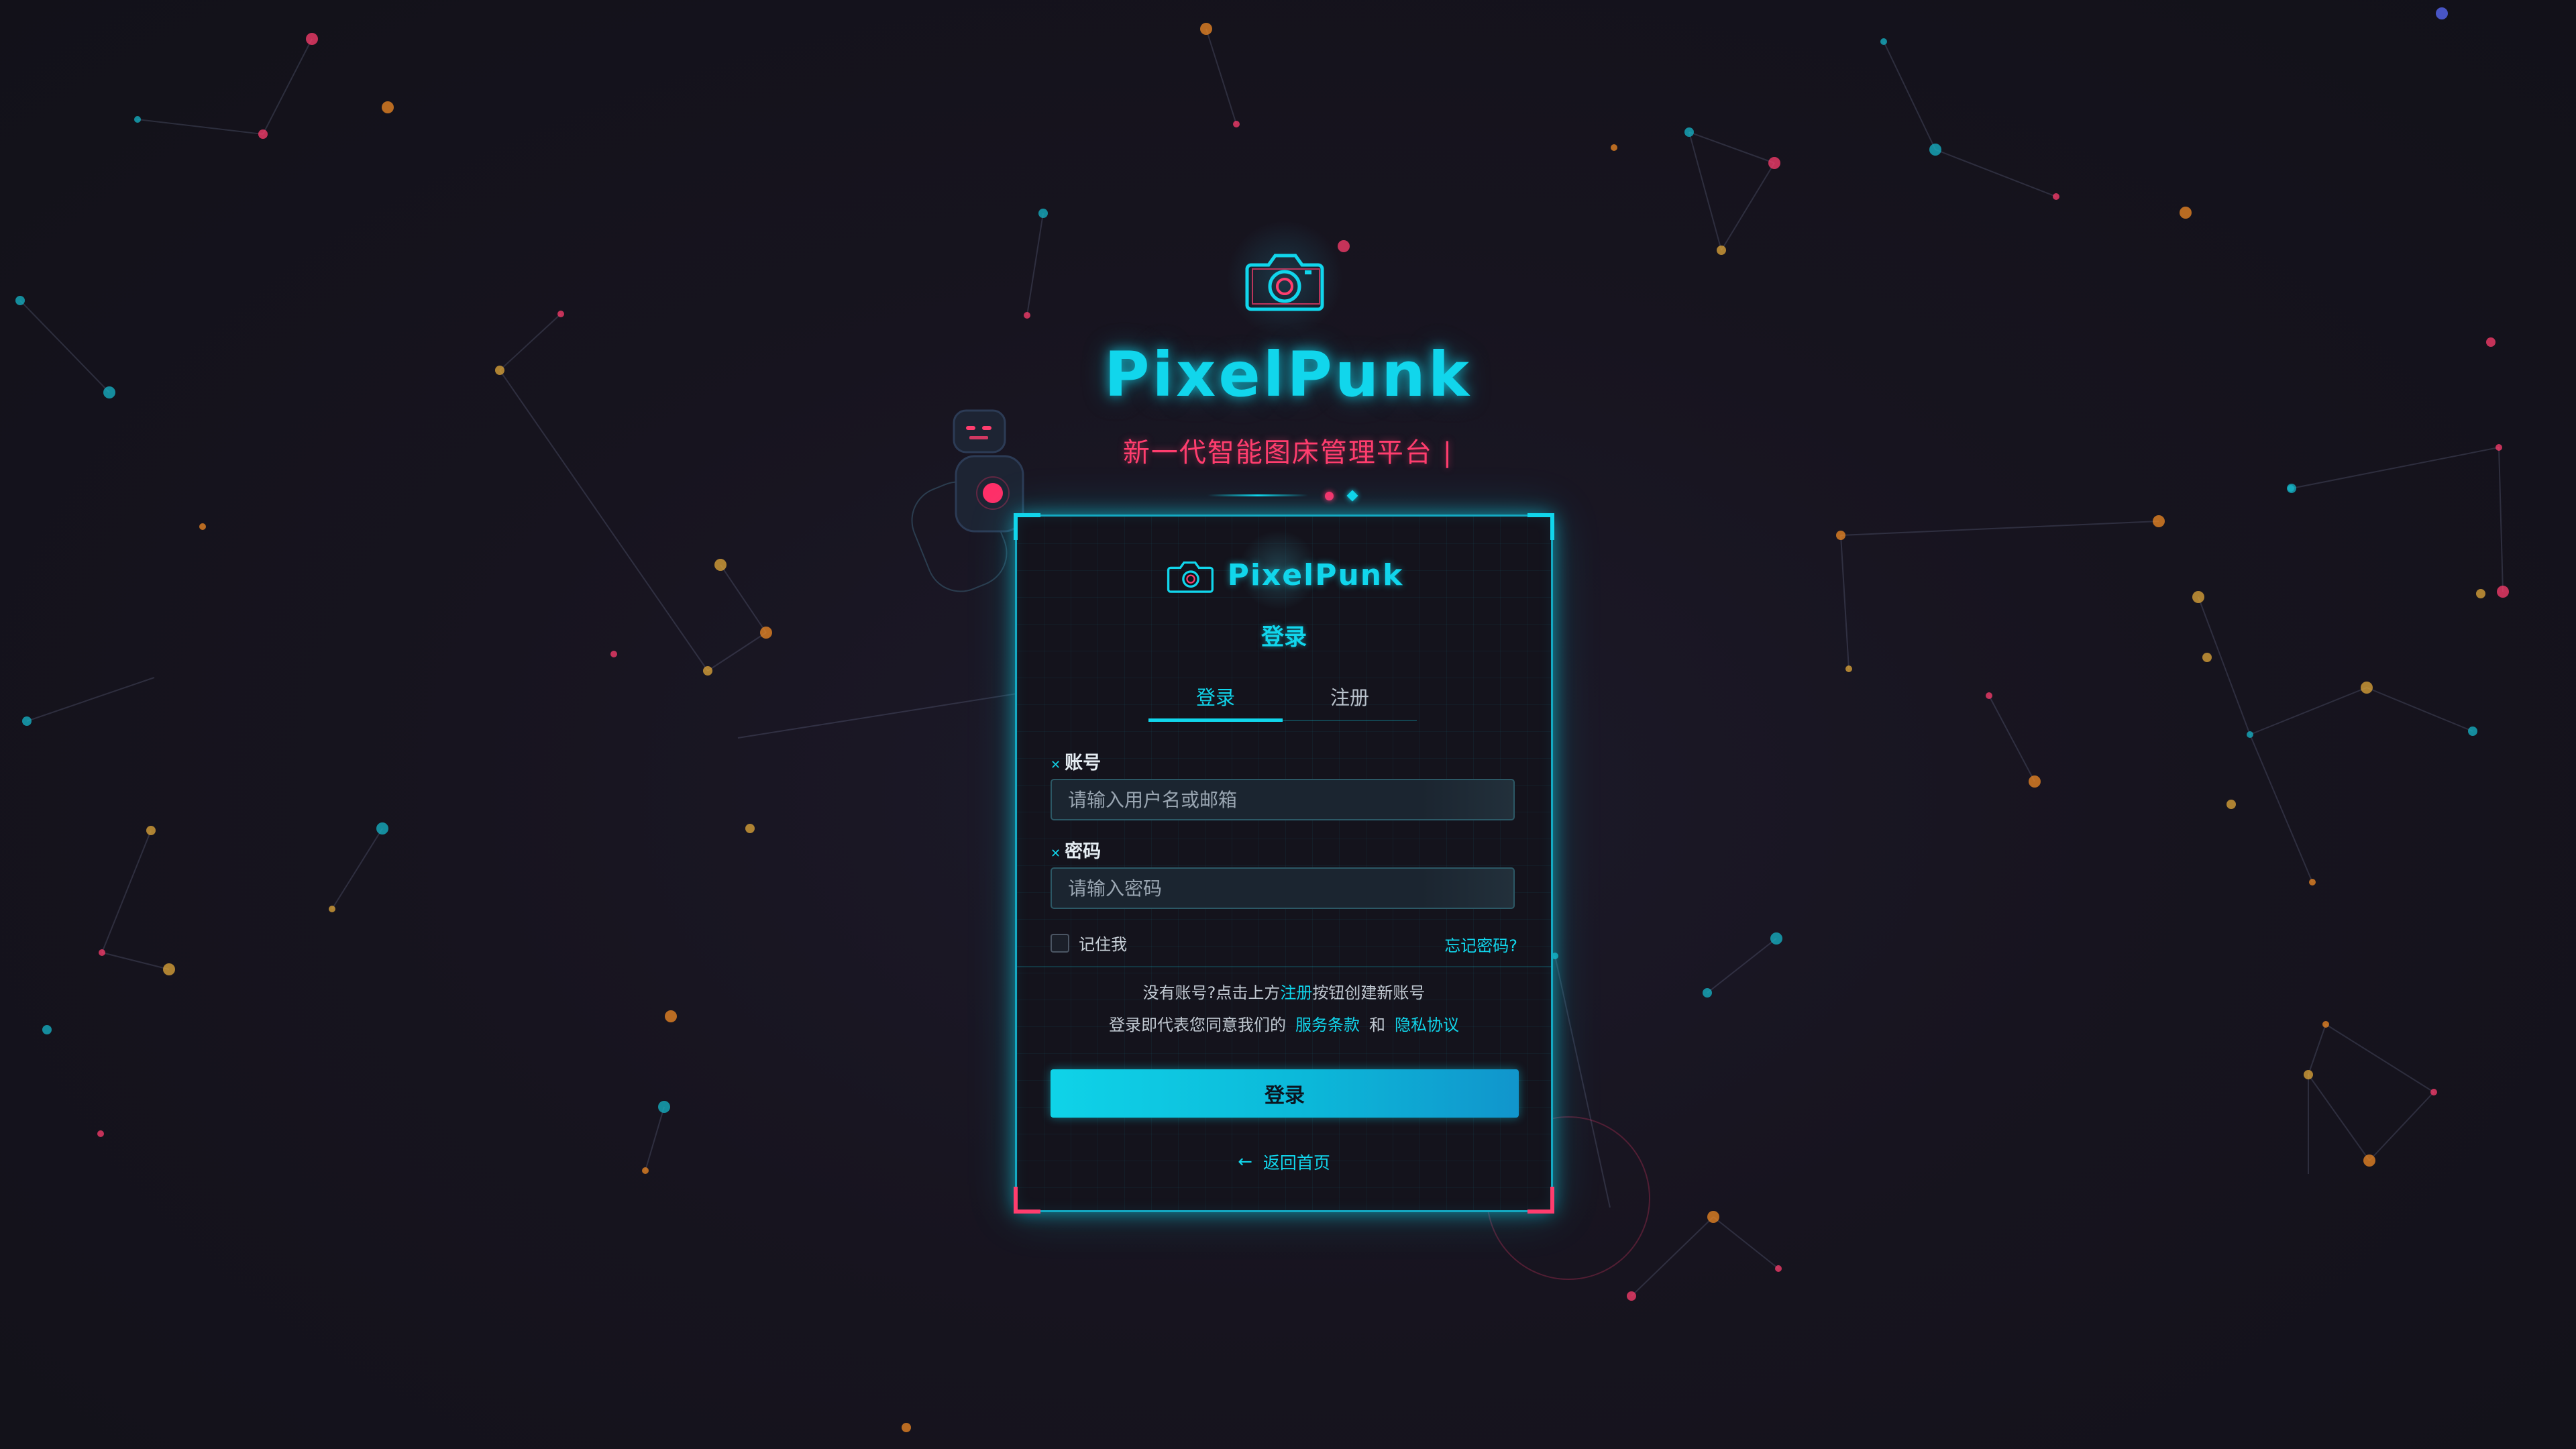  Describe the element at coordinates (1284, 637) in the screenshot. I see `card-title: 登录` at that location.